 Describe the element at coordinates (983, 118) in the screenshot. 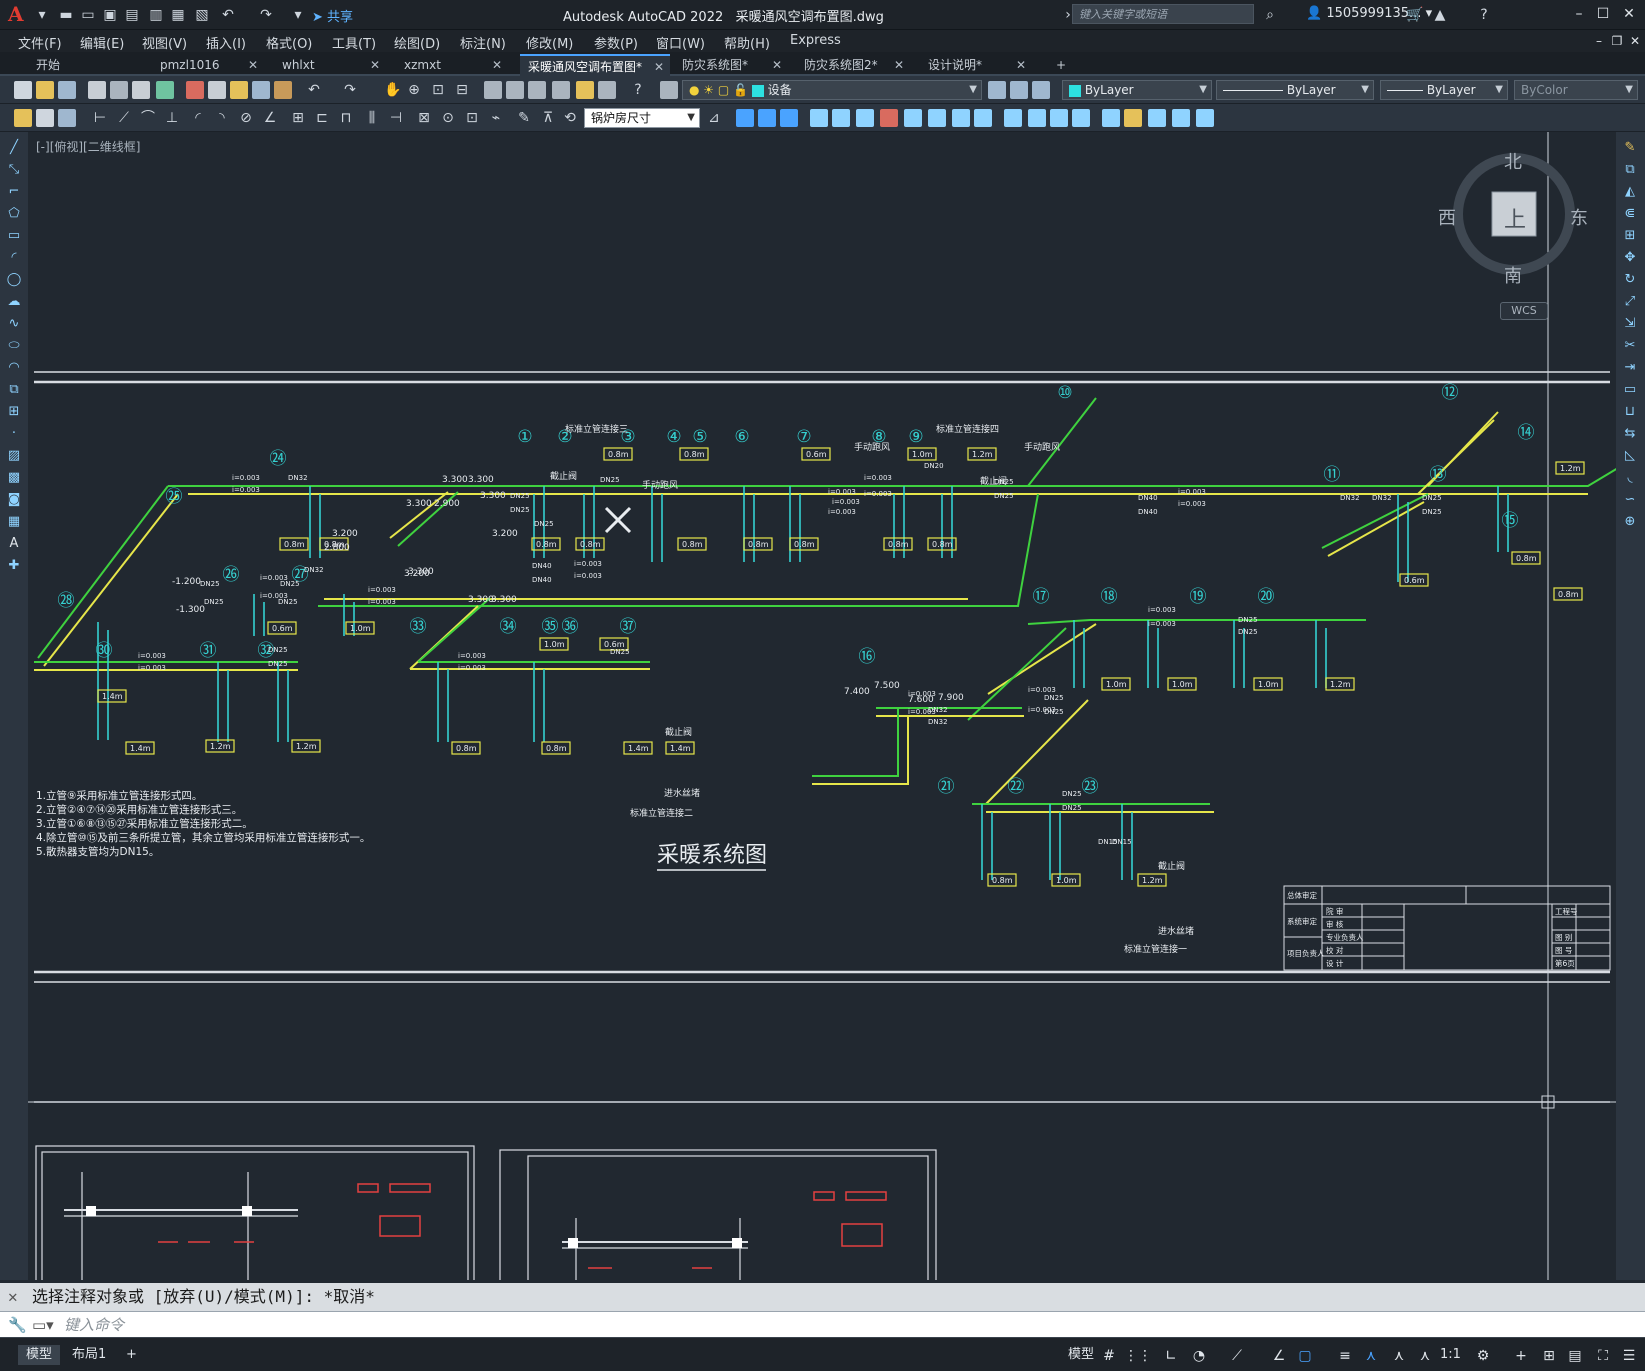

I see `ucs-zaxis-icon` at that location.